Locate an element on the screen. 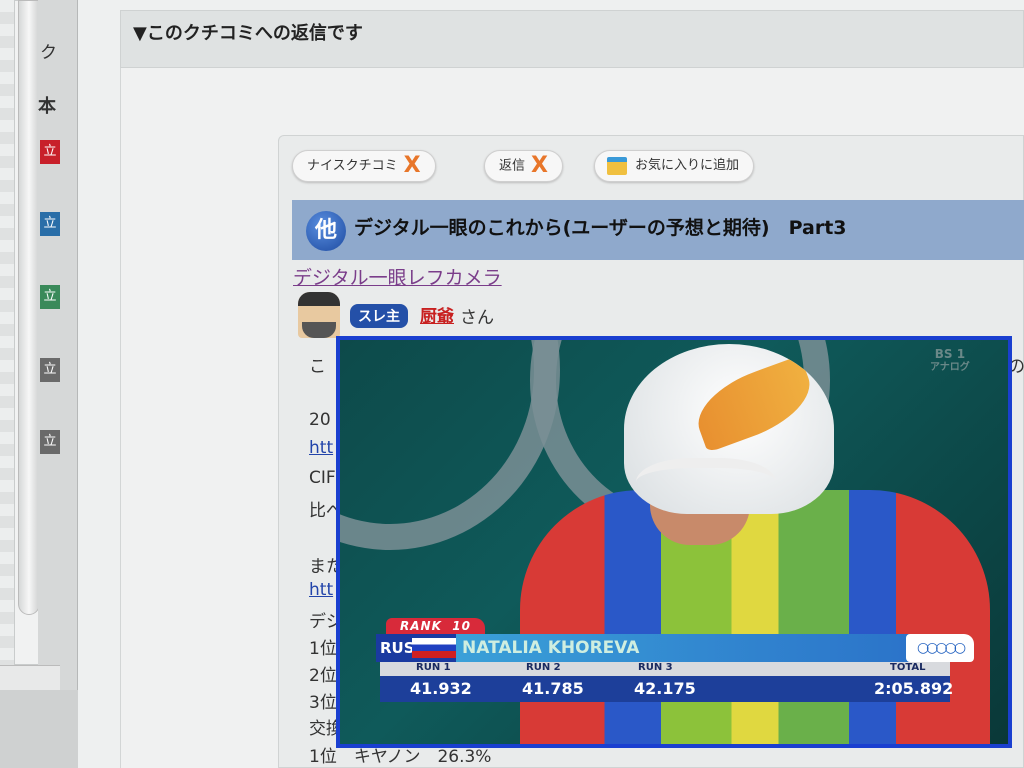 The width and height of the screenshot is (1024, 768). category-link: デジタル一眼レフカメラ is located at coordinates (397, 276).